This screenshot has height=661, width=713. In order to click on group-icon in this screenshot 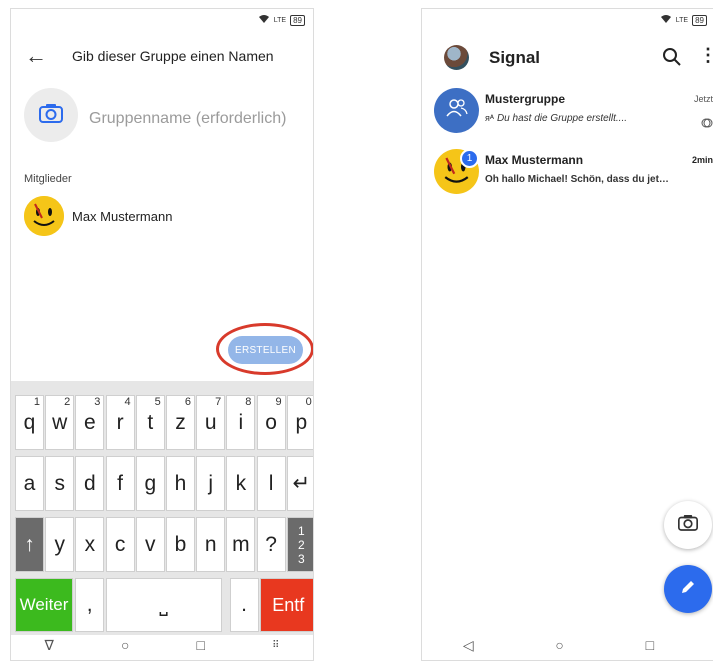, I will do `click(457, 110)`.